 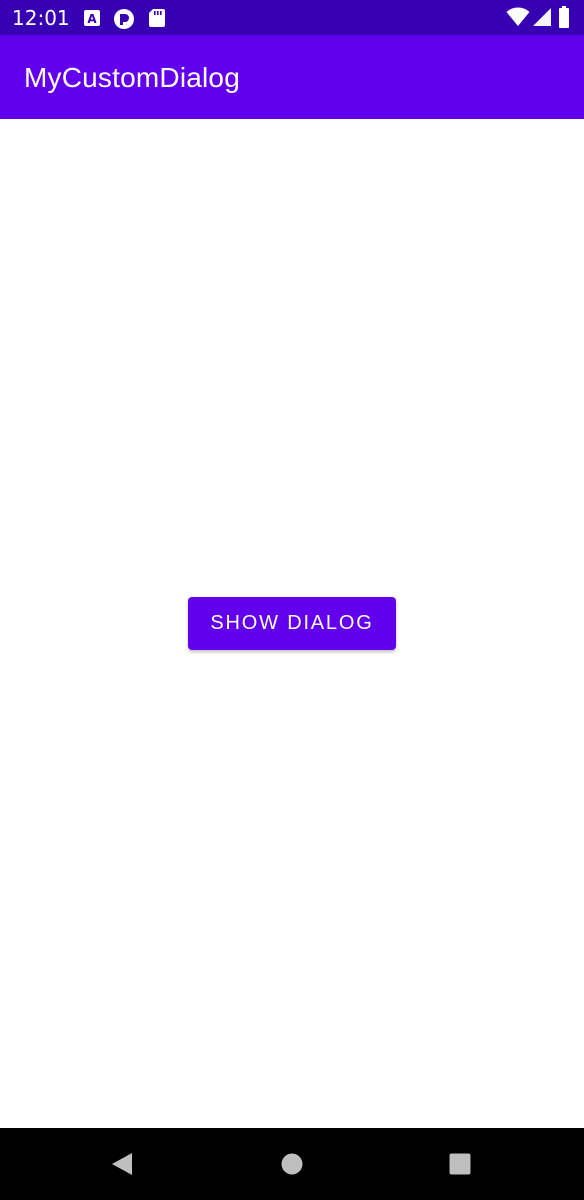 I want to click on home-icon, so click(x=292, y=1164).